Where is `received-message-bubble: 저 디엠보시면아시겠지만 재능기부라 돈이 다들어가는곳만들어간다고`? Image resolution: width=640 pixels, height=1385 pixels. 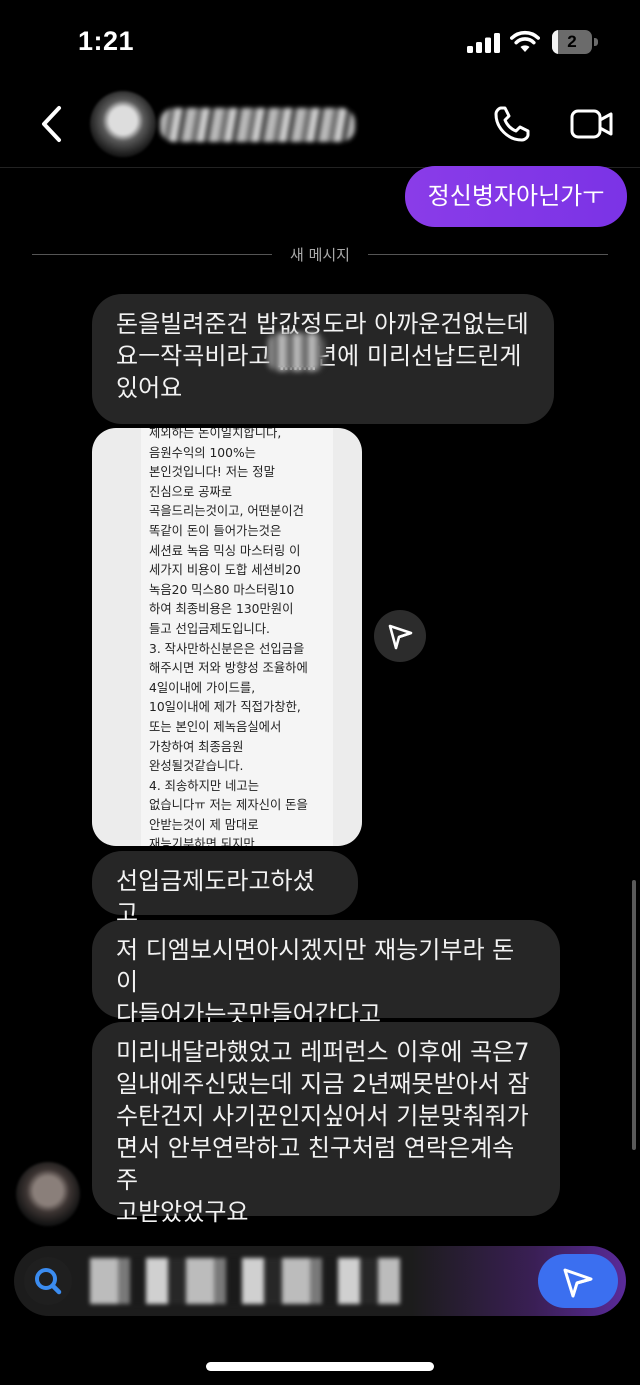 received-message-bubble: 저 디엠보시면아시겠지만 재능기부라 돈이 다들어가는곳만들어간다고 is located at coordinates (326, 974).